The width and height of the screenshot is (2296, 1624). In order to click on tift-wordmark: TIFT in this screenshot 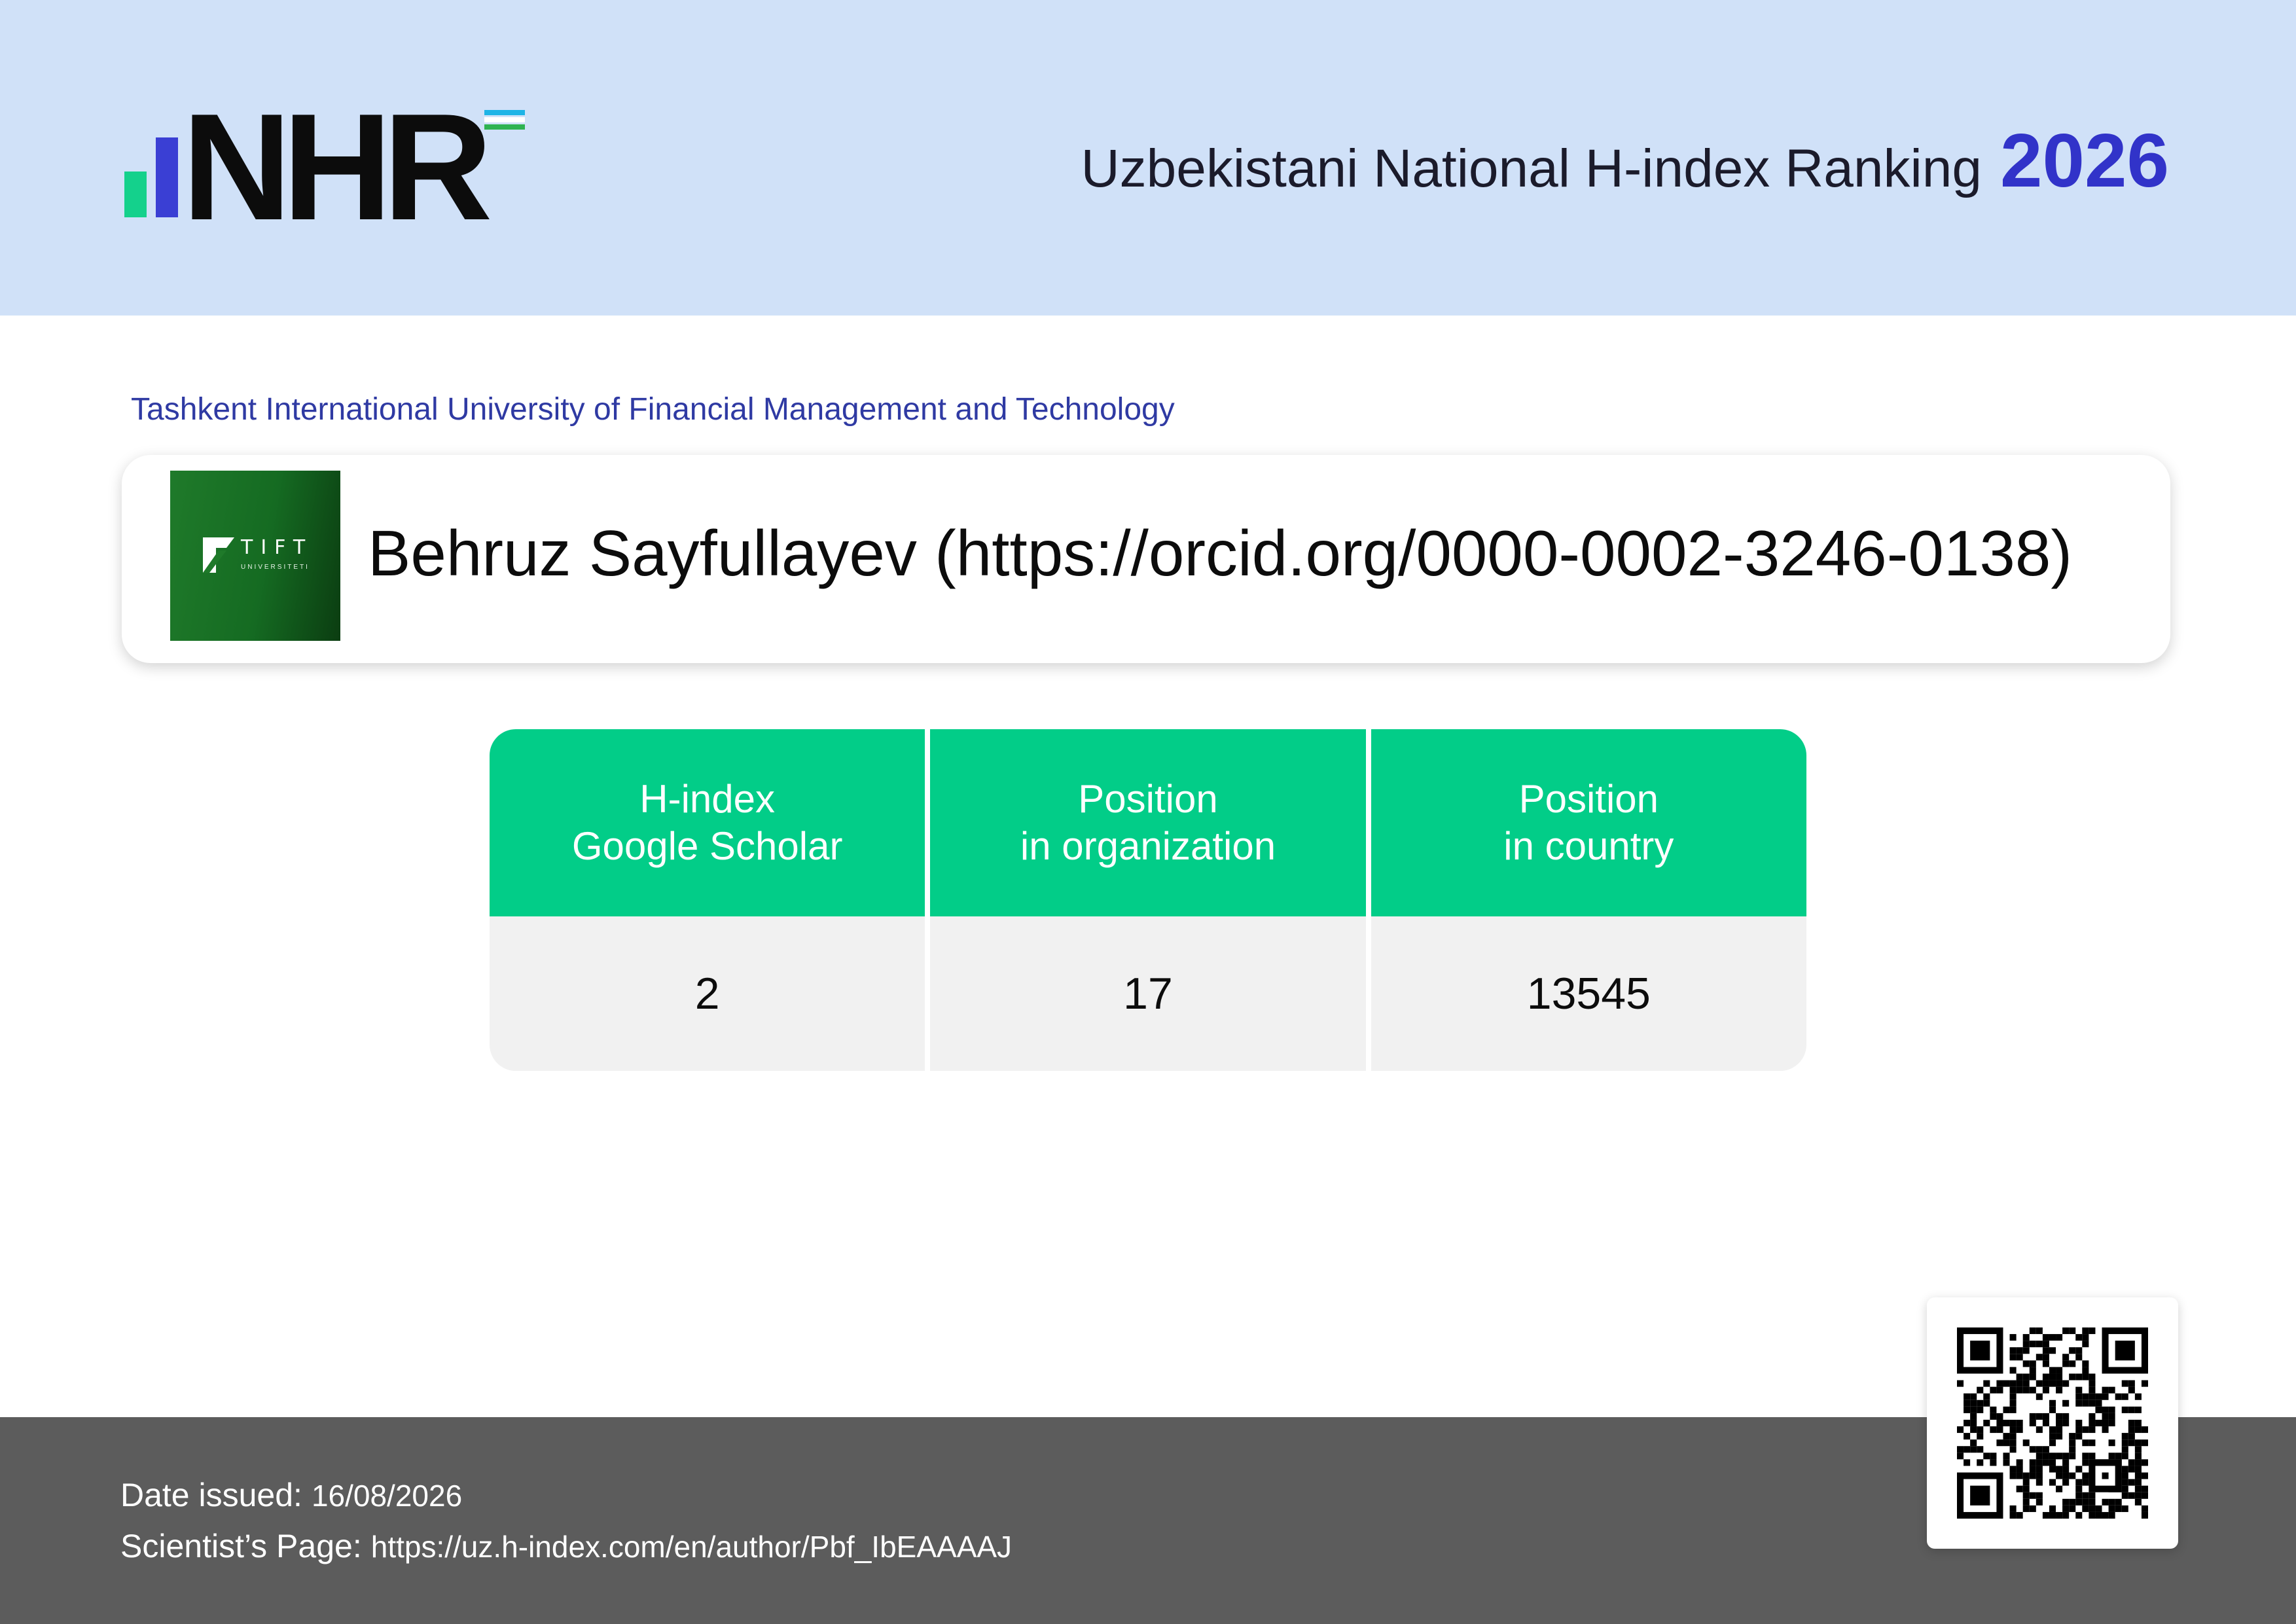, I will do `click(277, 547)`.